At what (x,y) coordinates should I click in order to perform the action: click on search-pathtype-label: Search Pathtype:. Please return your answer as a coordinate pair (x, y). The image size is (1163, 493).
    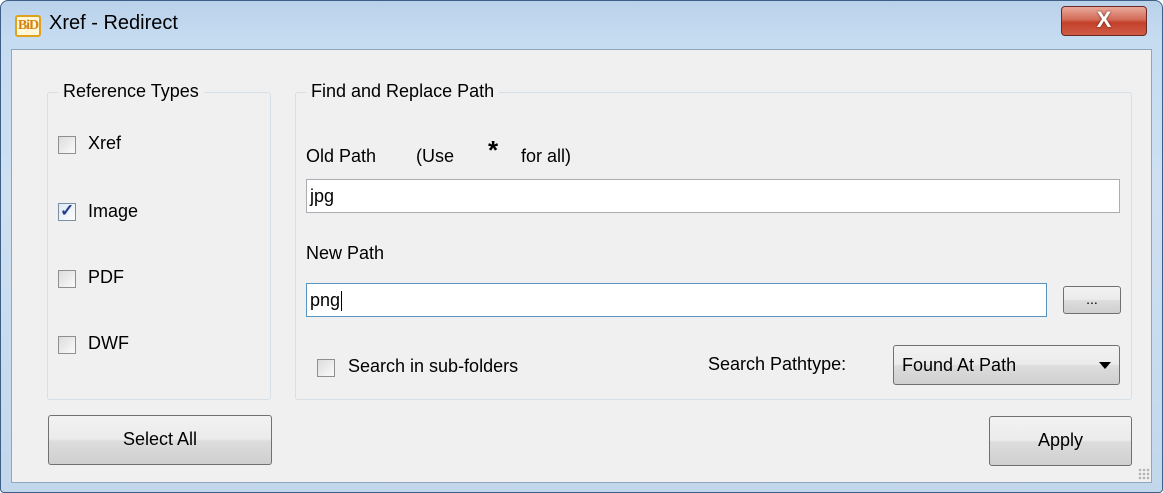
    Looking at the image, I should click on (777, 364).